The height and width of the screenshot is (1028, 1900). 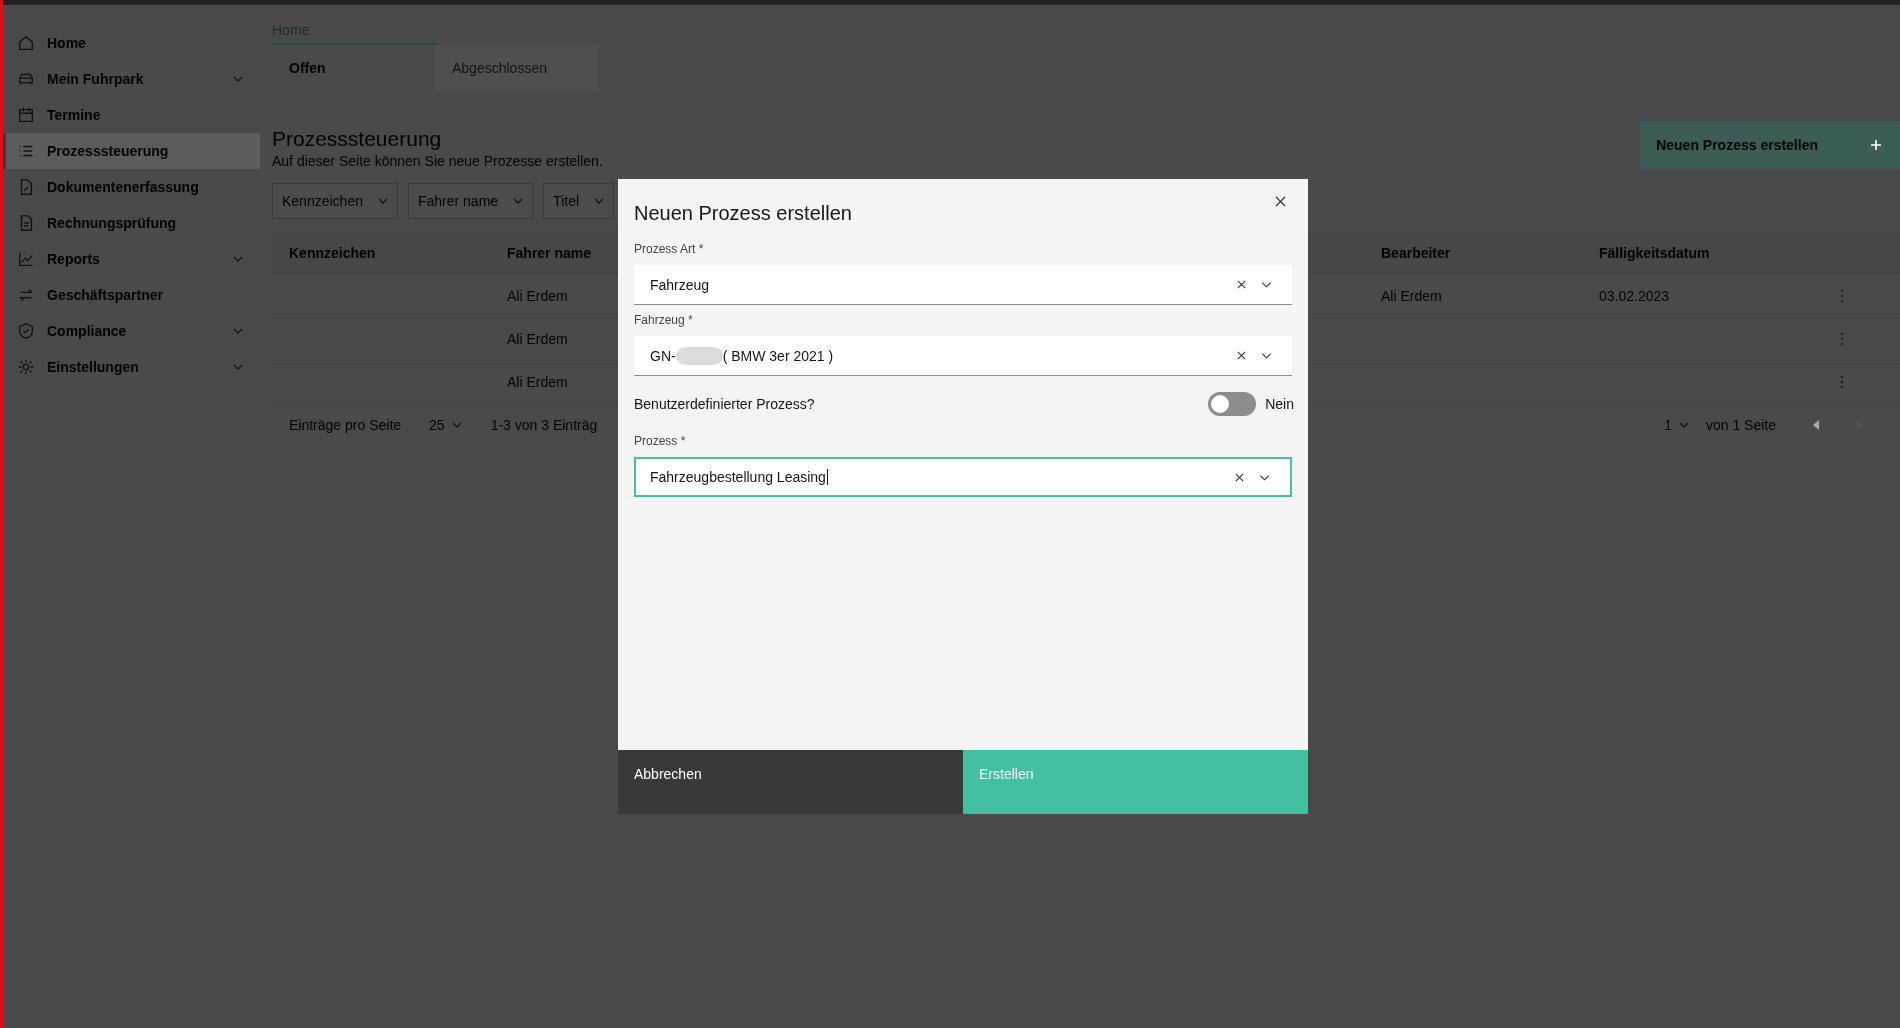 I want to click on close-icon, so click(x=1280, y=201).